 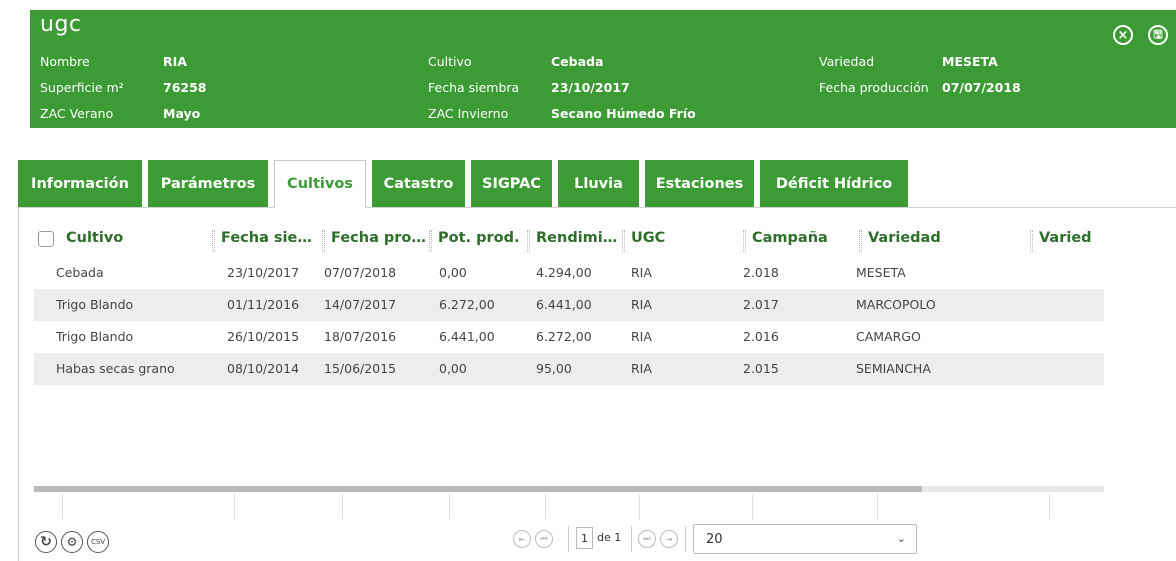 I want to click on cell-campana: 2.016, so click(x=761, y=336).